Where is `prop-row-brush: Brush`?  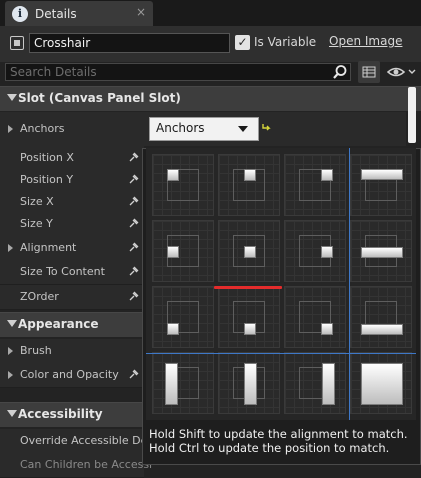
prop-row-brush: Brush is located at coordinates (72, 351).